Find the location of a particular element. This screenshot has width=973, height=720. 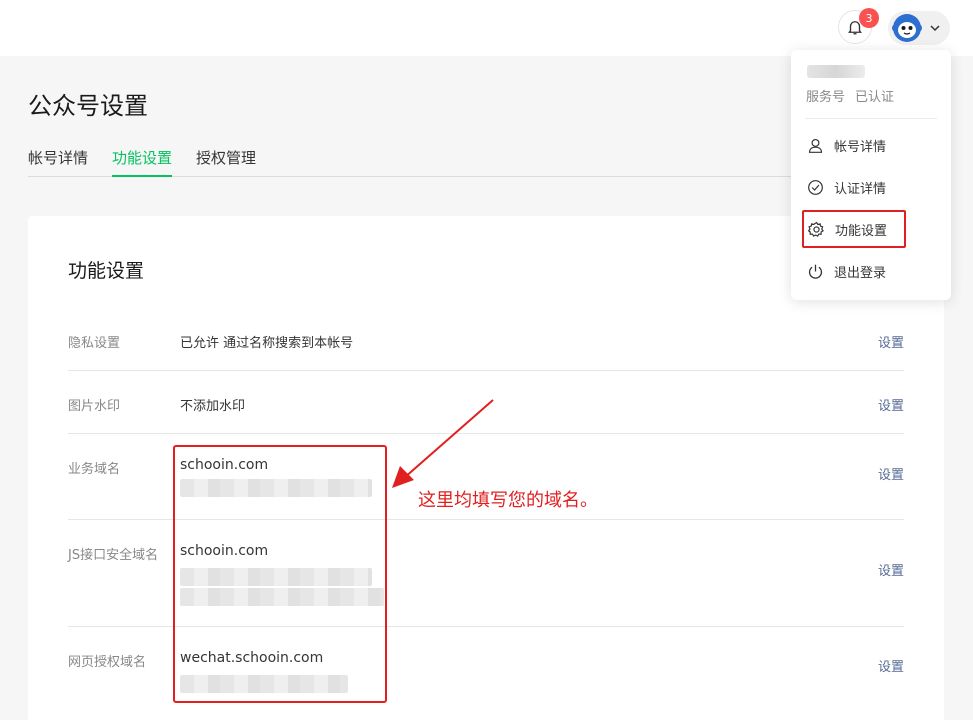

divider is located at coordinates (871, 118).